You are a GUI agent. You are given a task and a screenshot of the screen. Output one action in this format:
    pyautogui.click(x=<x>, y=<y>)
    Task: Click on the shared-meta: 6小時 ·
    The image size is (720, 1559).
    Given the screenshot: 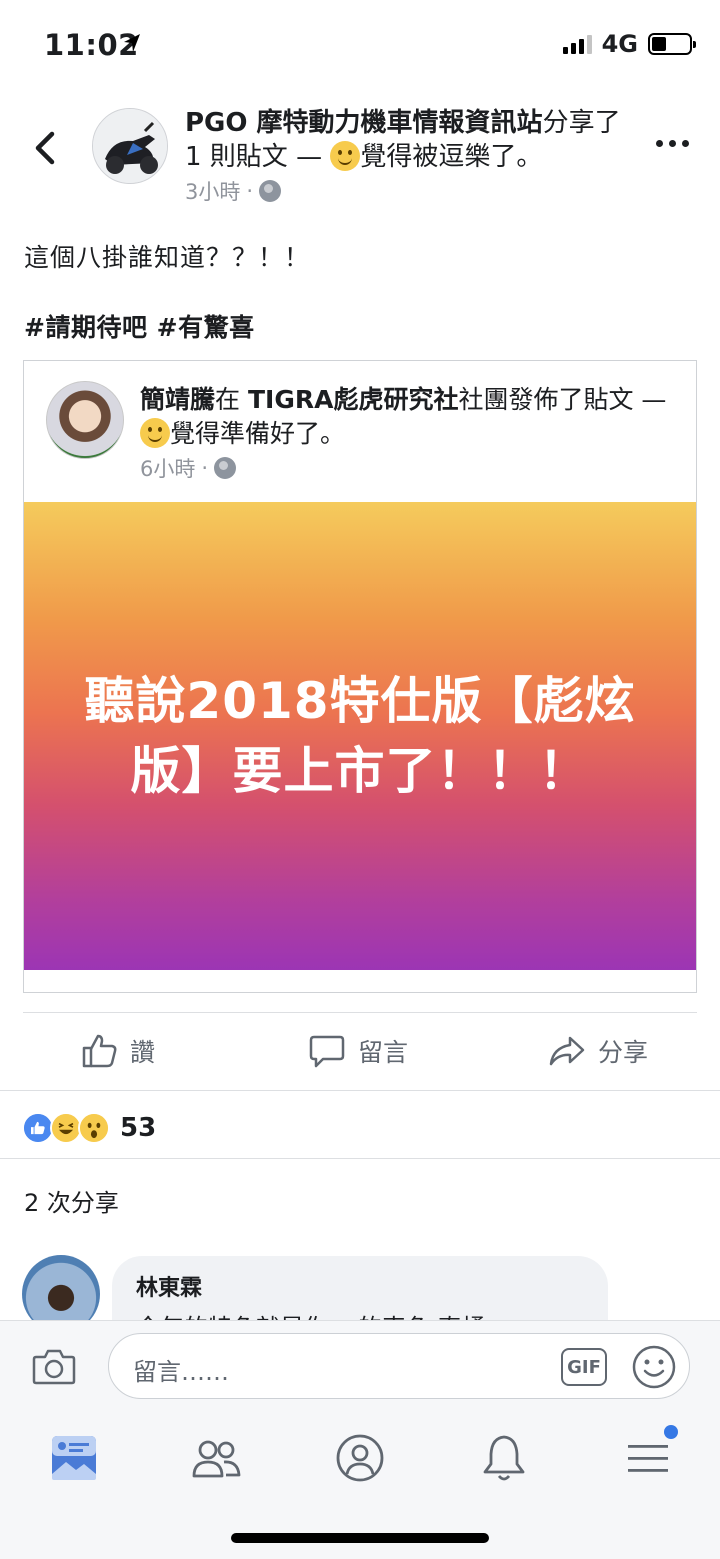 What is the action you would take?
    pyautogui.click(x=188, y=468)
    